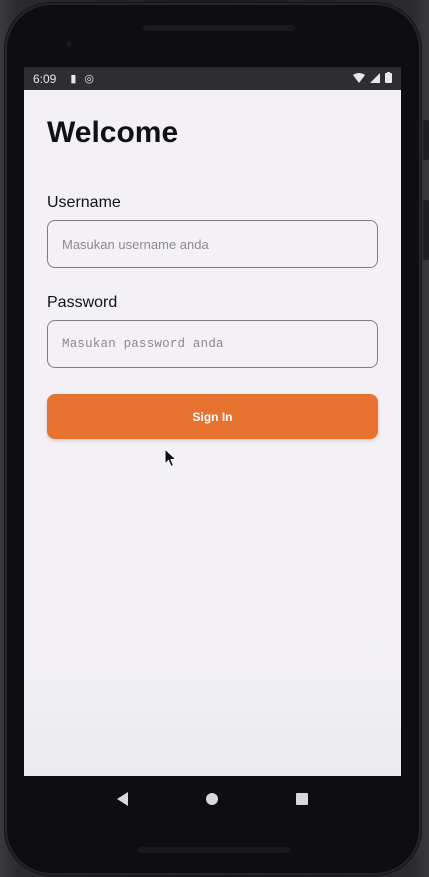  I want to click on data-saver-icon: ◎, so click(89, 79).